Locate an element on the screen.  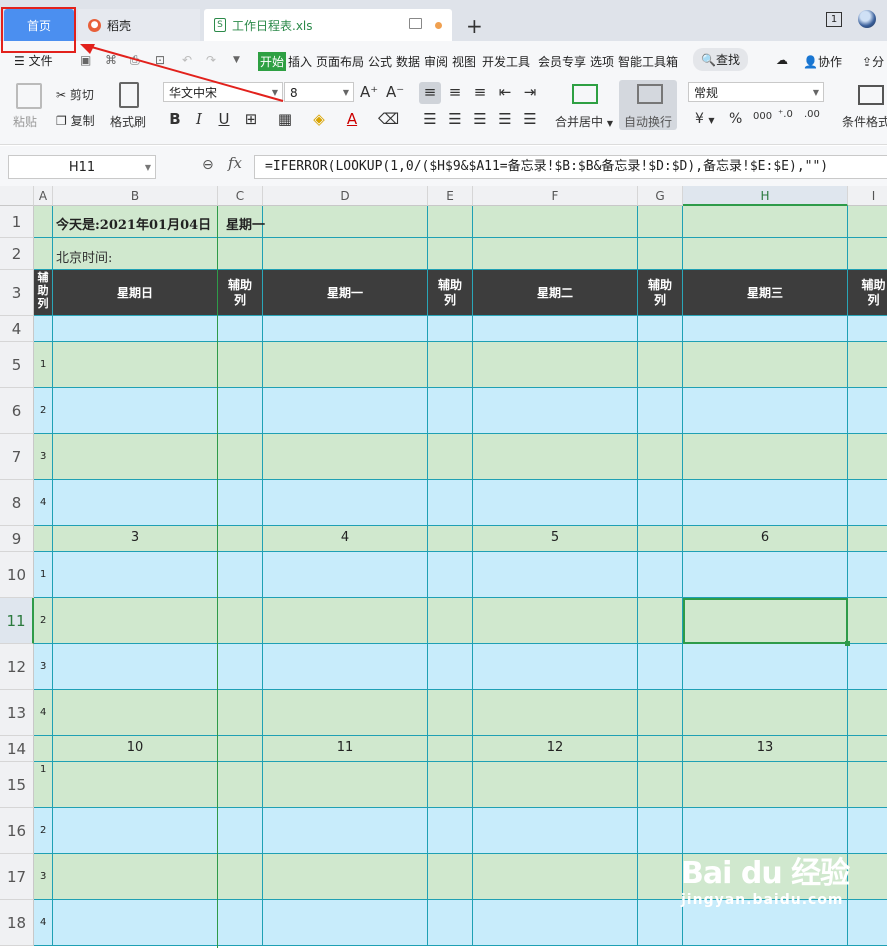
cell-d2 is located at coordinates (345, 254).